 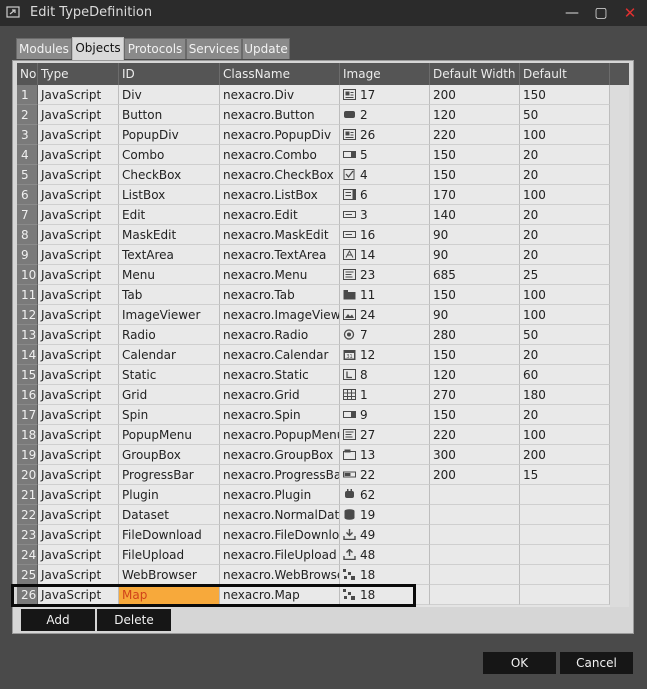 I want to click on row-id: Combo, so click(x=169, y=155).